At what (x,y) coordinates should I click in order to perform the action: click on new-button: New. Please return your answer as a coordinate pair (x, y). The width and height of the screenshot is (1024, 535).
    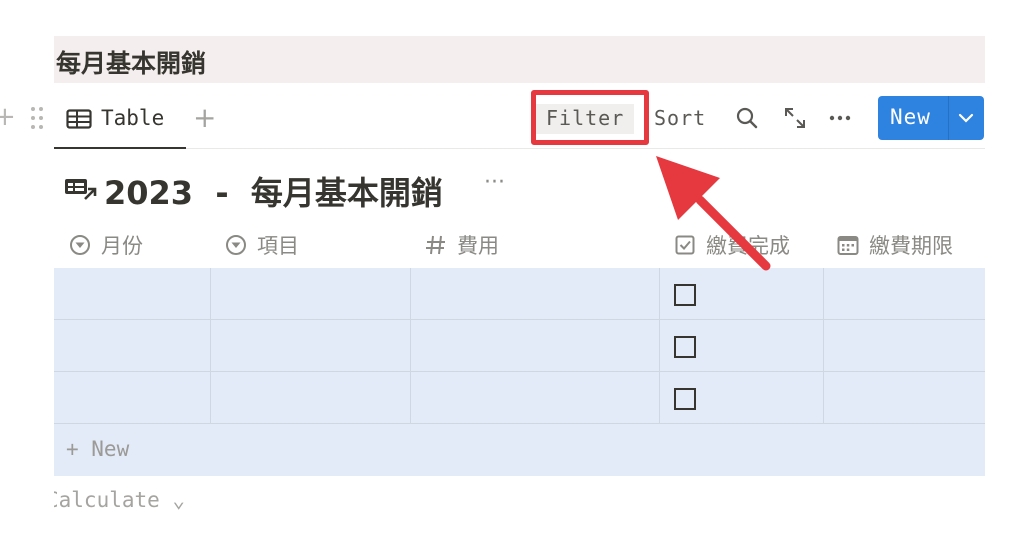
    Looking at the image, I should click on (931, 118).